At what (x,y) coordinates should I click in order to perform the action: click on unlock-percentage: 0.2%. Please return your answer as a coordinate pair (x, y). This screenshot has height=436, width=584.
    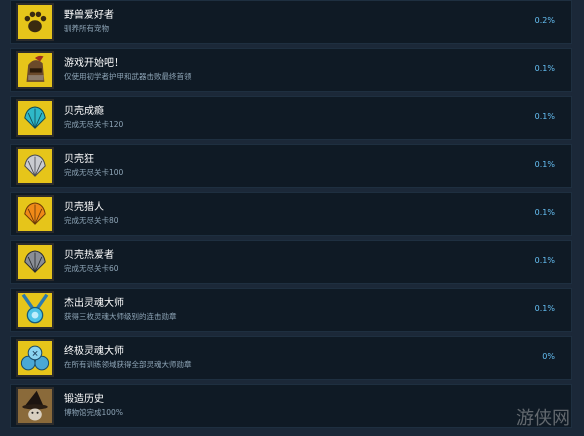
    Looking at the image, I should click on (544, 20).